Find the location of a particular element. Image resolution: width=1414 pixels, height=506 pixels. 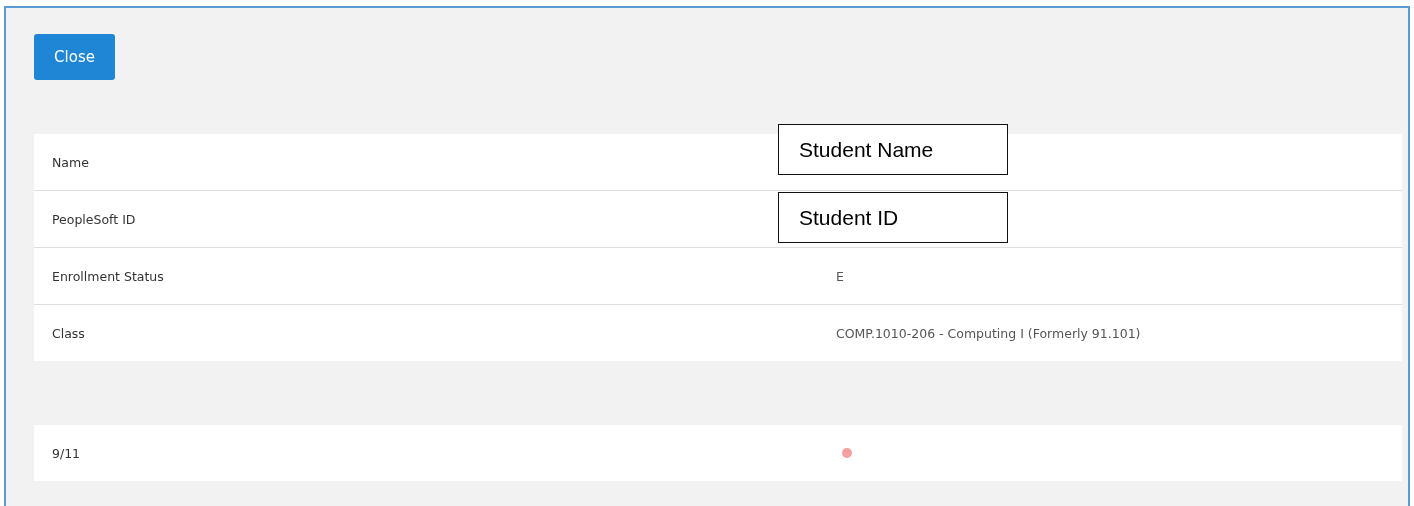

field-value: COMP.1010-206 - Computing I (Formerly 91.101) is located at coordinates (988, 333).